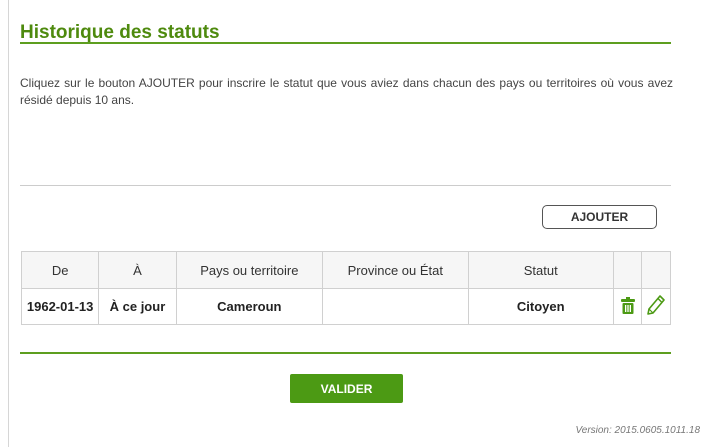 This screenshot has width=716, height=447. Describe the element at coordinates (346, 388) in the screenshot. I see `validate-button: VALIDER` at that location.